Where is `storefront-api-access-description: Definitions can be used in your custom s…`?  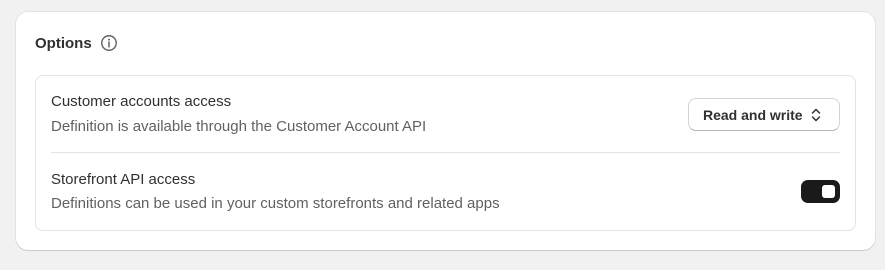 storefront-api-access-description: Definitions can be used in your custom s… is located at coordinates (275, 203).